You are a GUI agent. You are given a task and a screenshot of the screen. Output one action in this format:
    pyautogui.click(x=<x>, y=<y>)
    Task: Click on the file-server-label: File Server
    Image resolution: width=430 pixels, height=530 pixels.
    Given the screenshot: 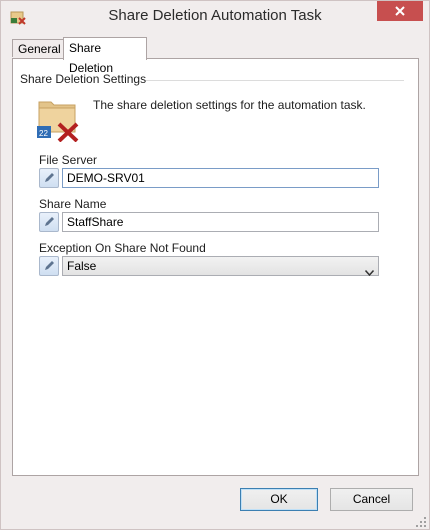 What is the action you would take?
    pyautogui.click(x=68, y=160)
    